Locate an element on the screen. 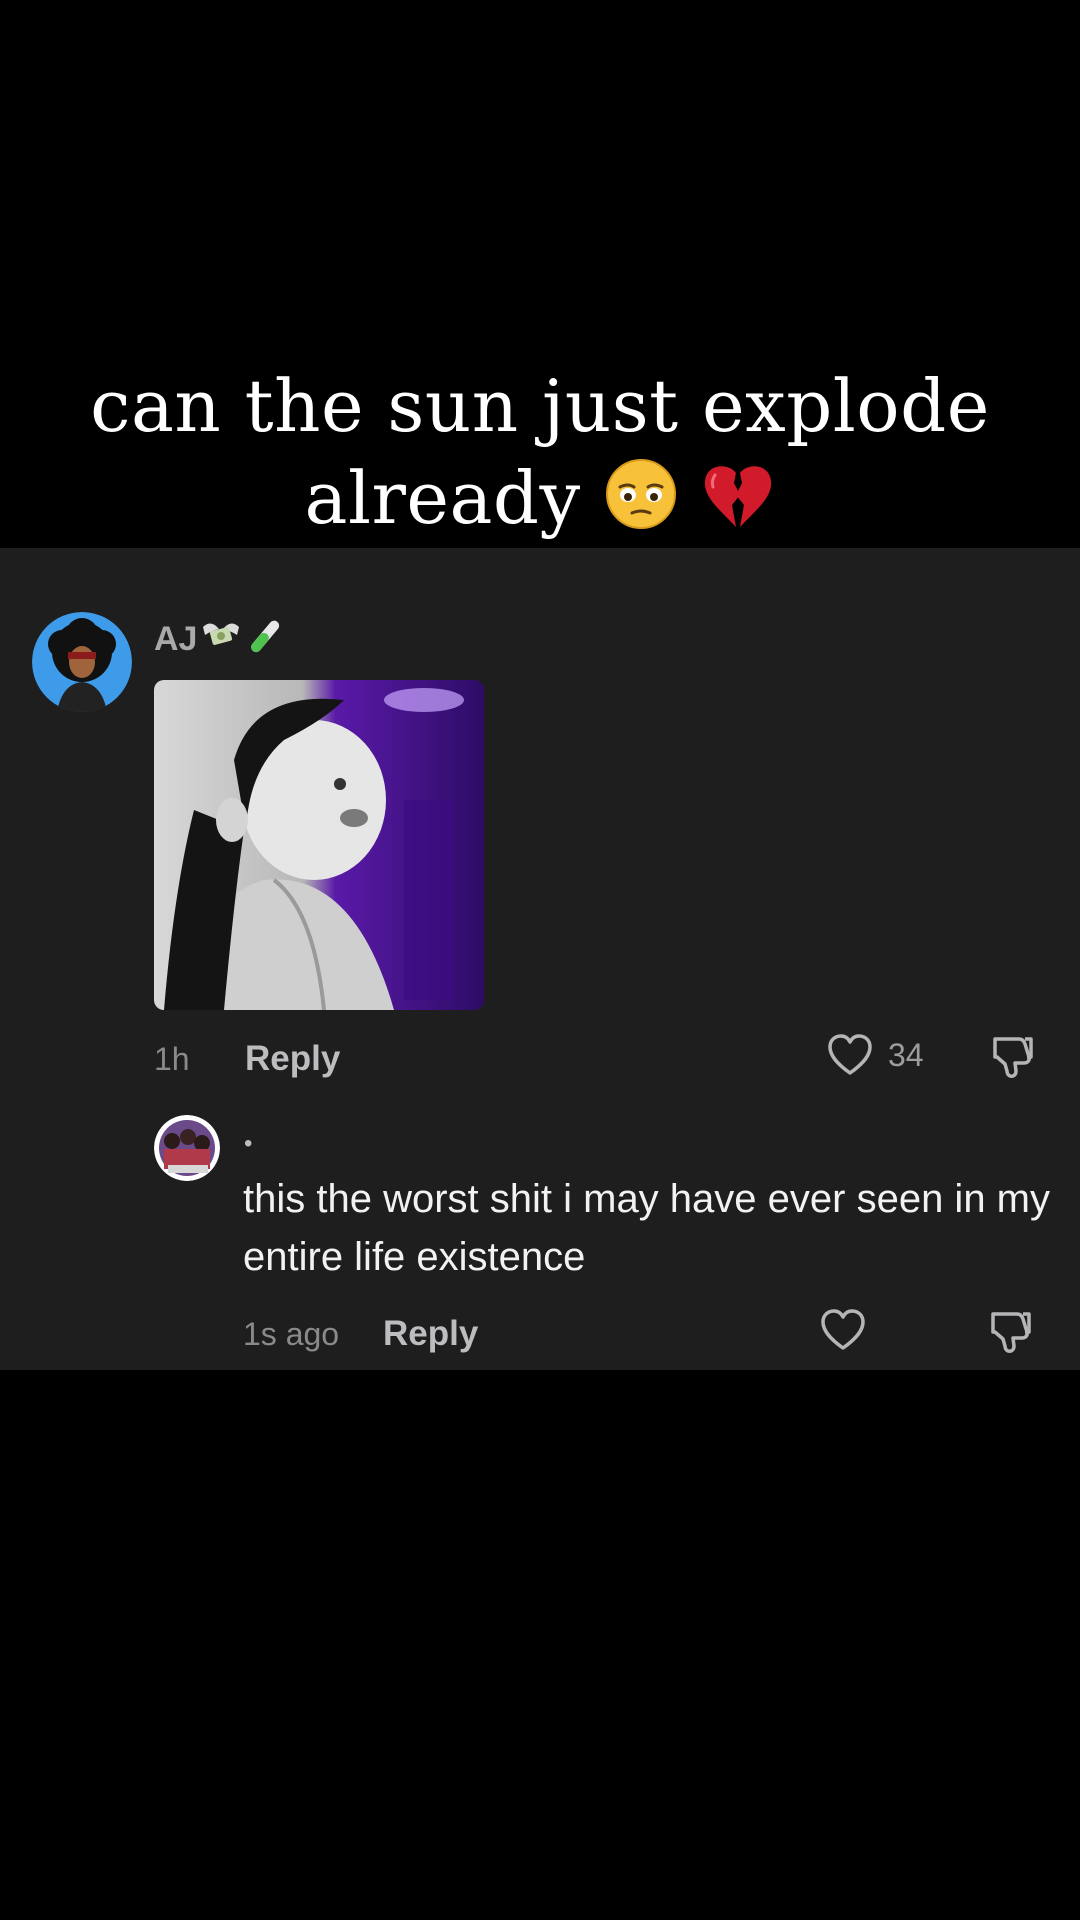 The width and height of the screenshot is (1080, 1920). pensive-face-icon is located at coordinates (641, 504).